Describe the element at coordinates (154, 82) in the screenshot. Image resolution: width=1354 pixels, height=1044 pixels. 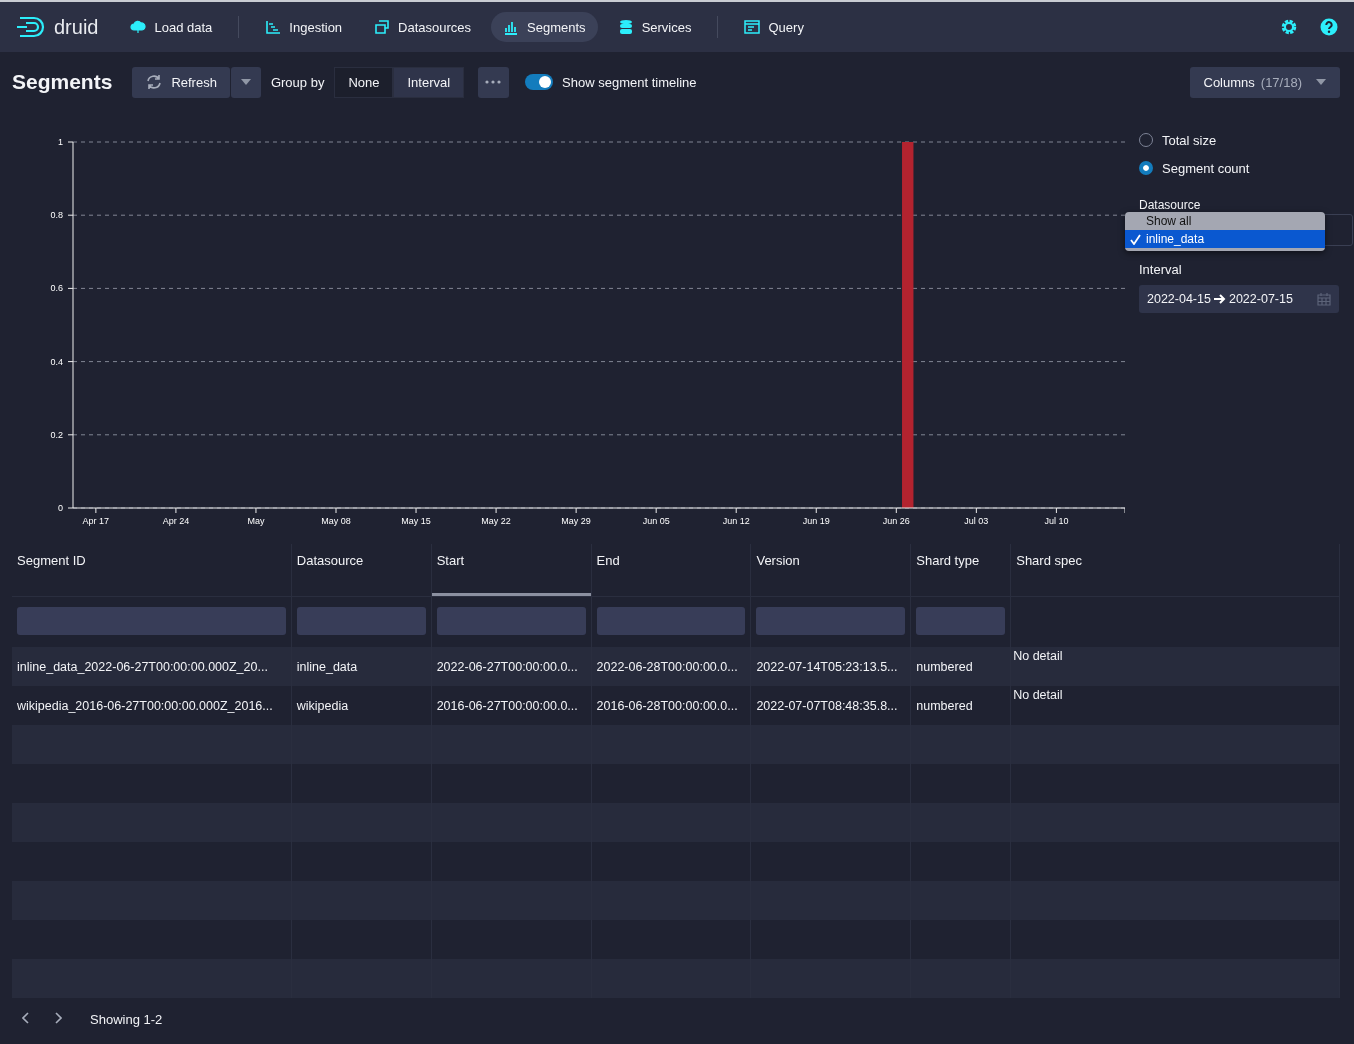
I see `refresh-icon` at that location.